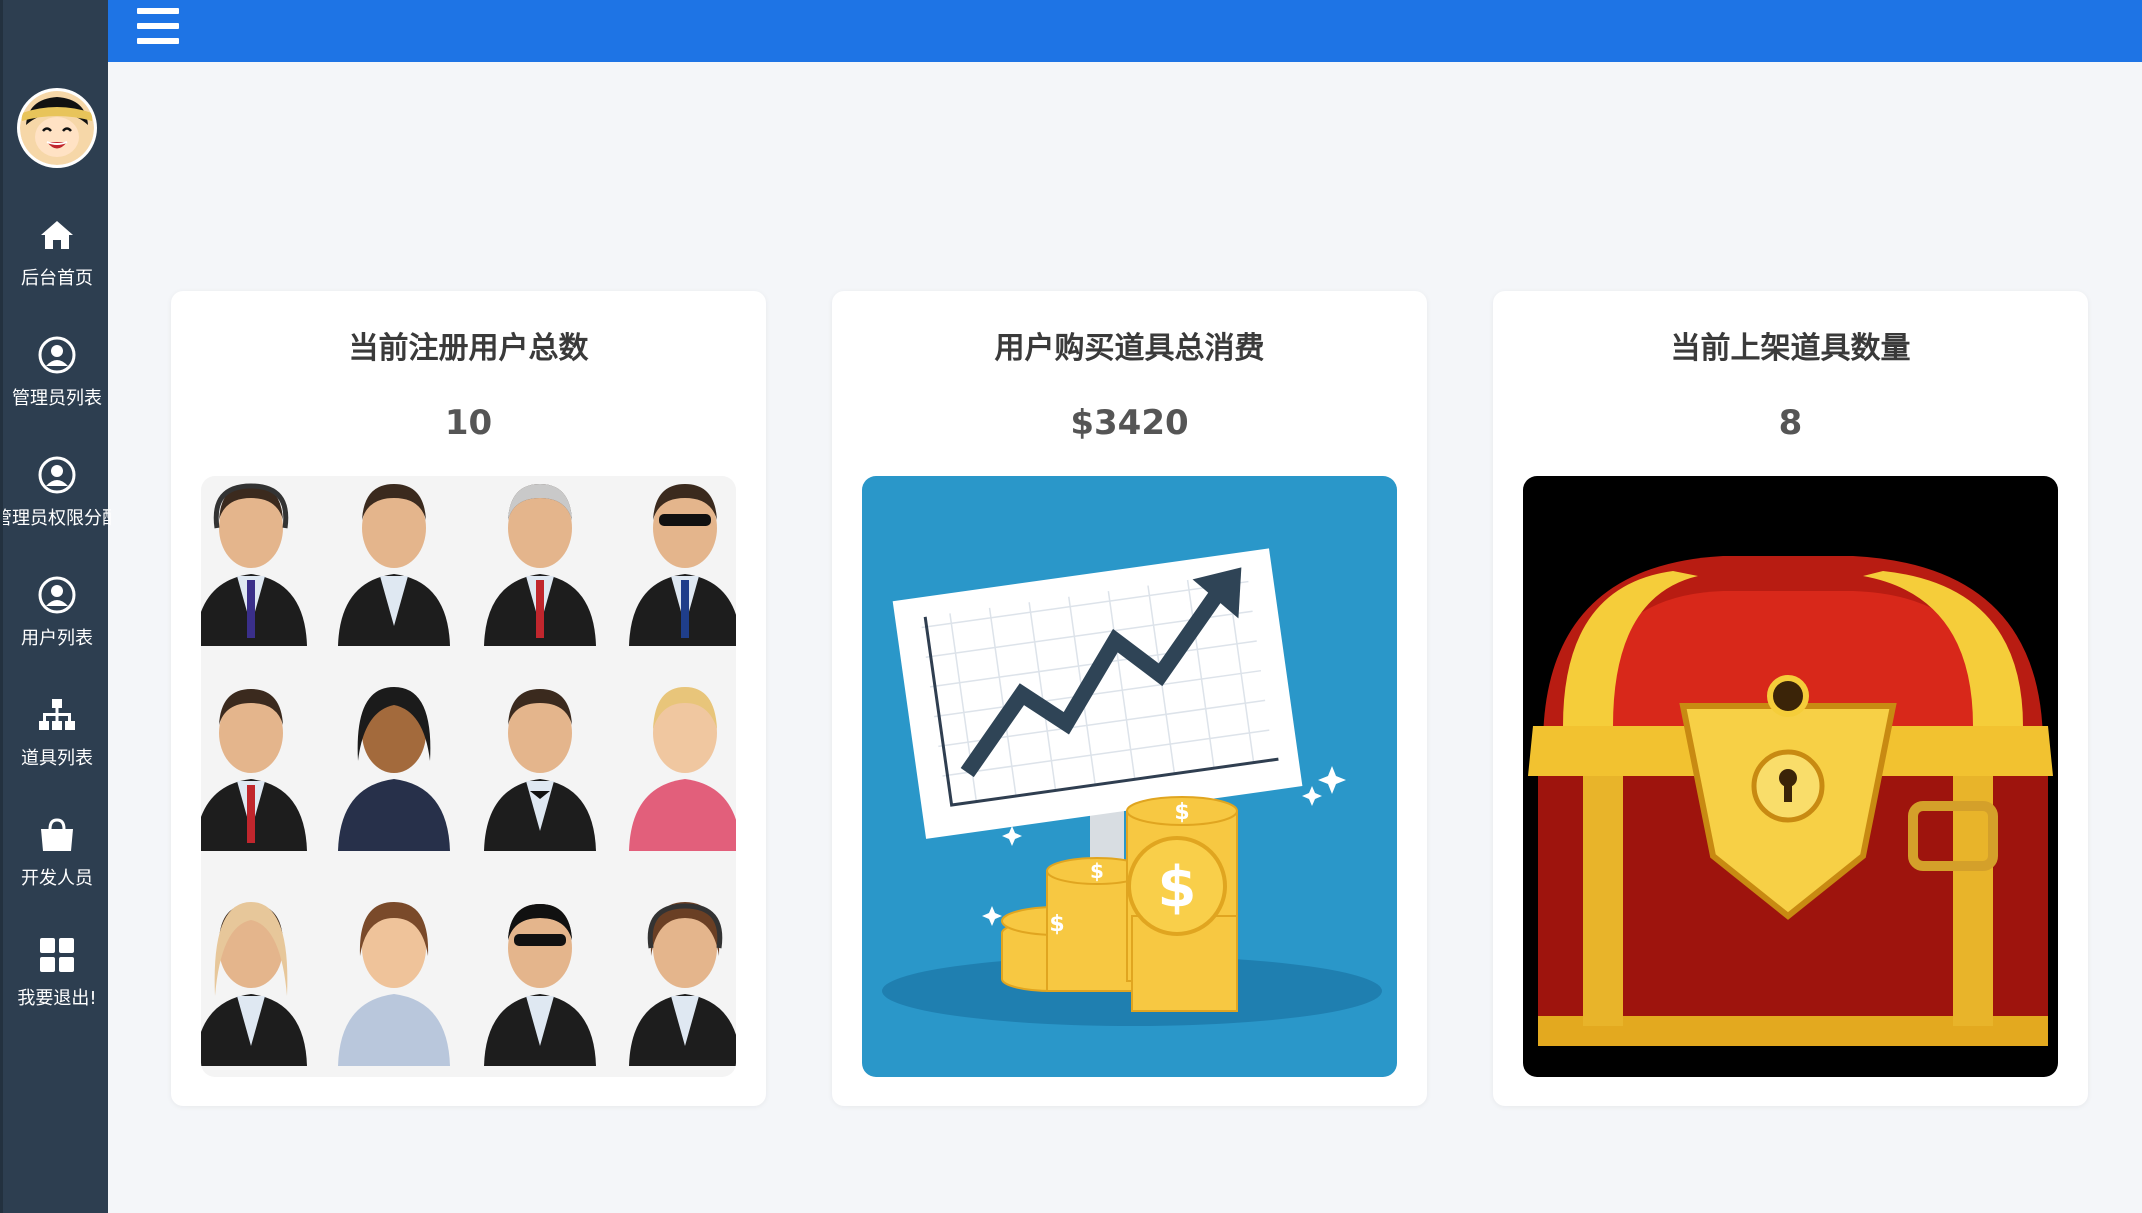 The height and width of the screenshot is (1213, 2142). I want to click on chart-coins-image: $ $ $ $, so click(1129, 776).